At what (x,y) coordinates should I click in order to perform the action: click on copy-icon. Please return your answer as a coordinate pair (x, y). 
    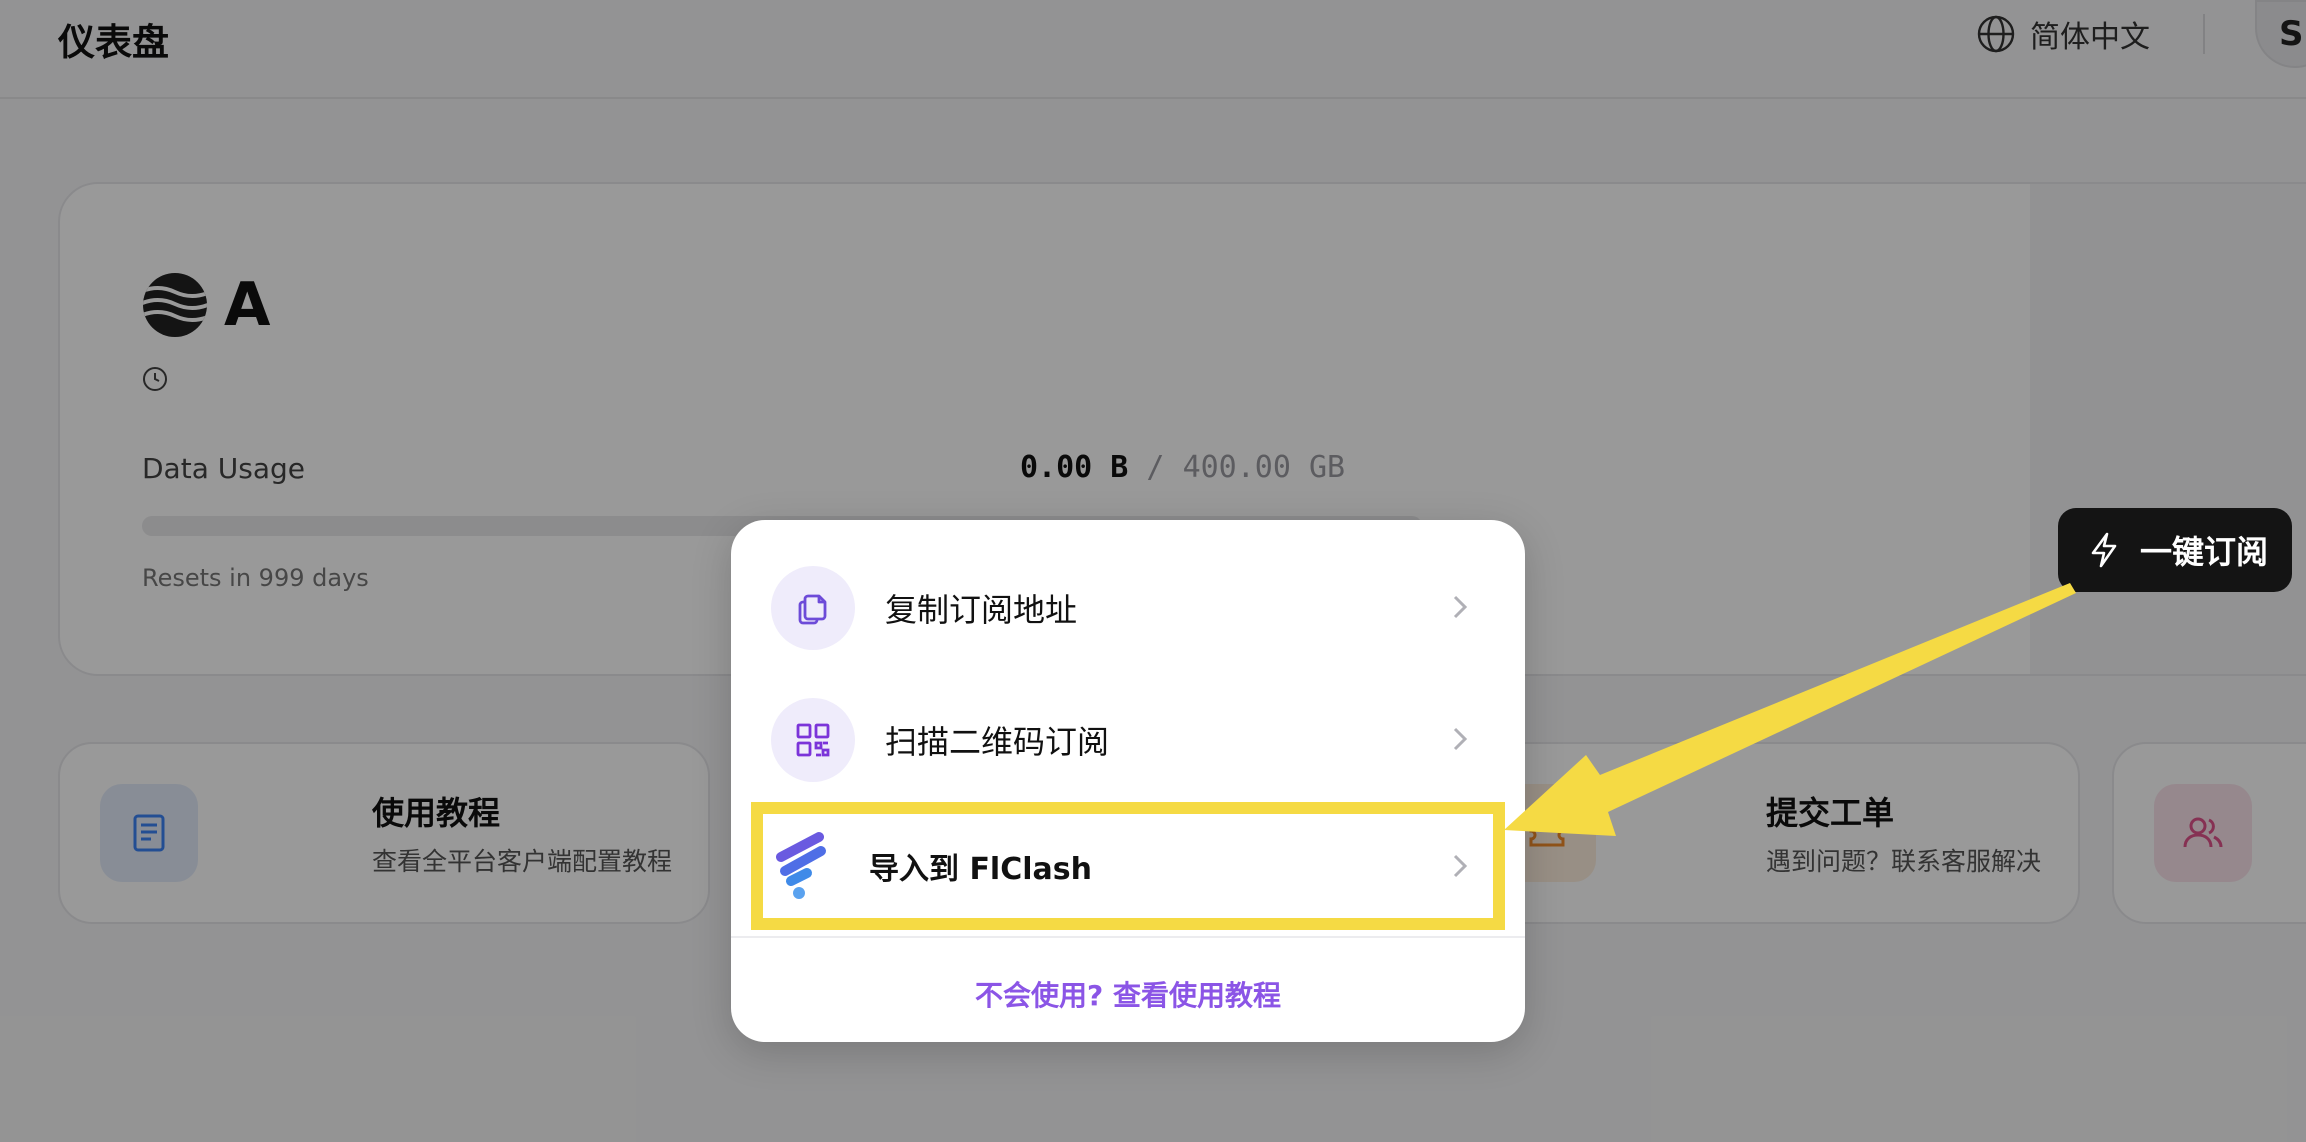
    Looking at the image, I should click on (812, 609).